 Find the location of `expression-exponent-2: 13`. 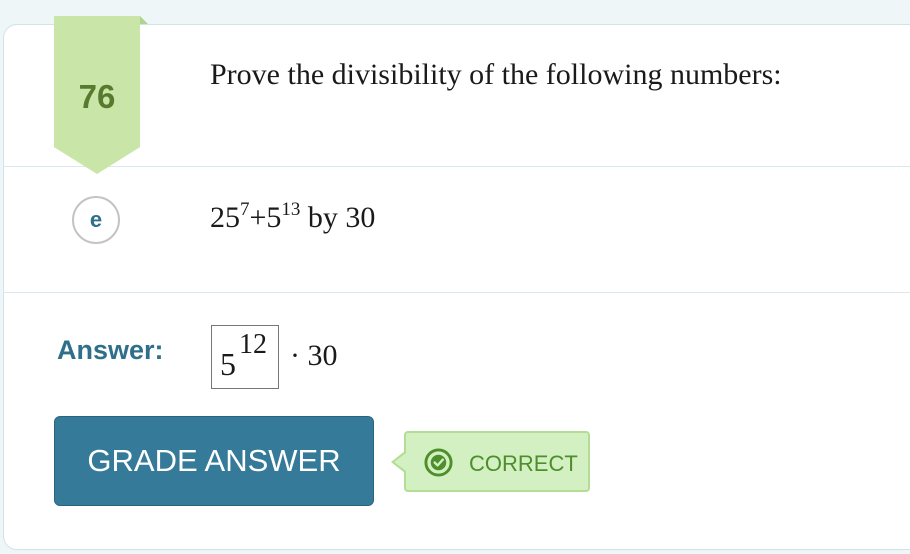

expression-exponent-2: 13 is located at coordinates (291, 209).